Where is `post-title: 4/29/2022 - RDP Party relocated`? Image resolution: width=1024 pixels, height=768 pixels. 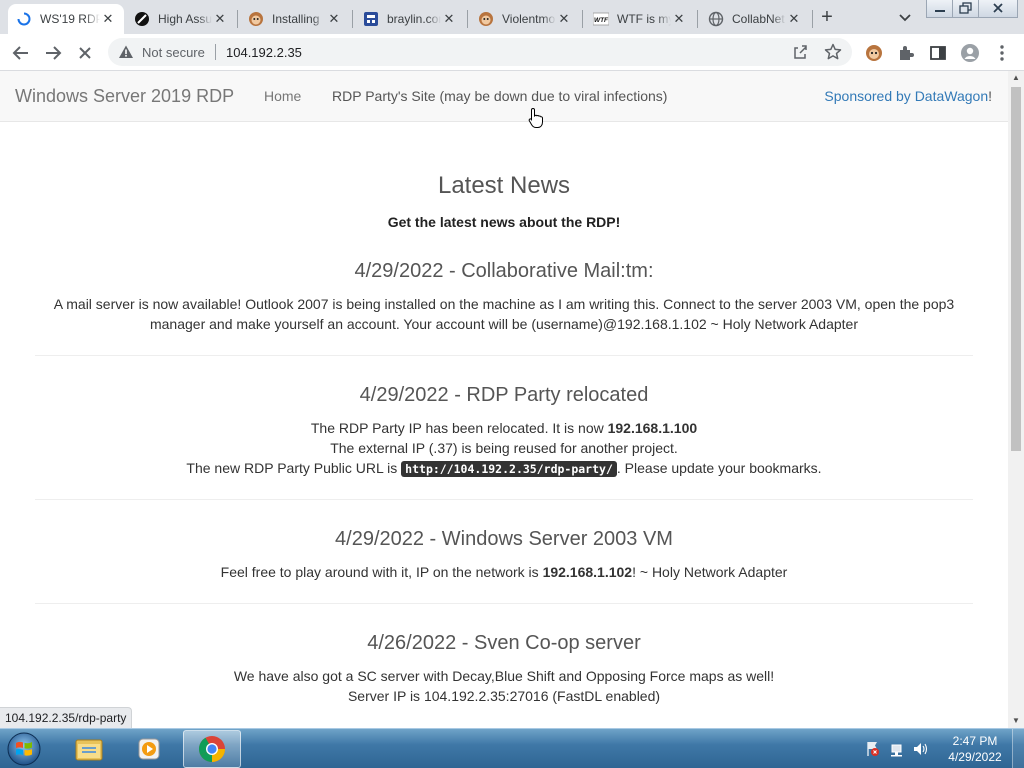 post-title: 4/29/2022 - RDP Party relocated is located at coordinates (504, 395).